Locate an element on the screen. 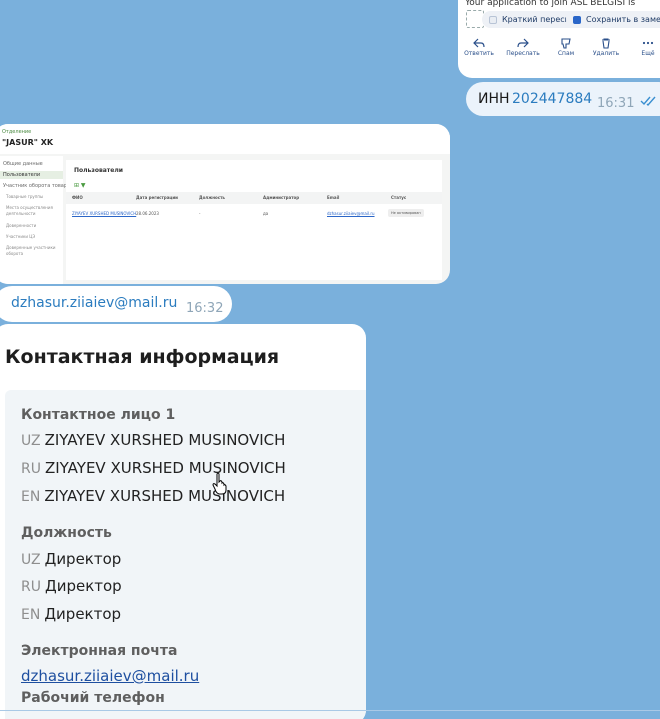  divider is located at coordinates (330, 710).